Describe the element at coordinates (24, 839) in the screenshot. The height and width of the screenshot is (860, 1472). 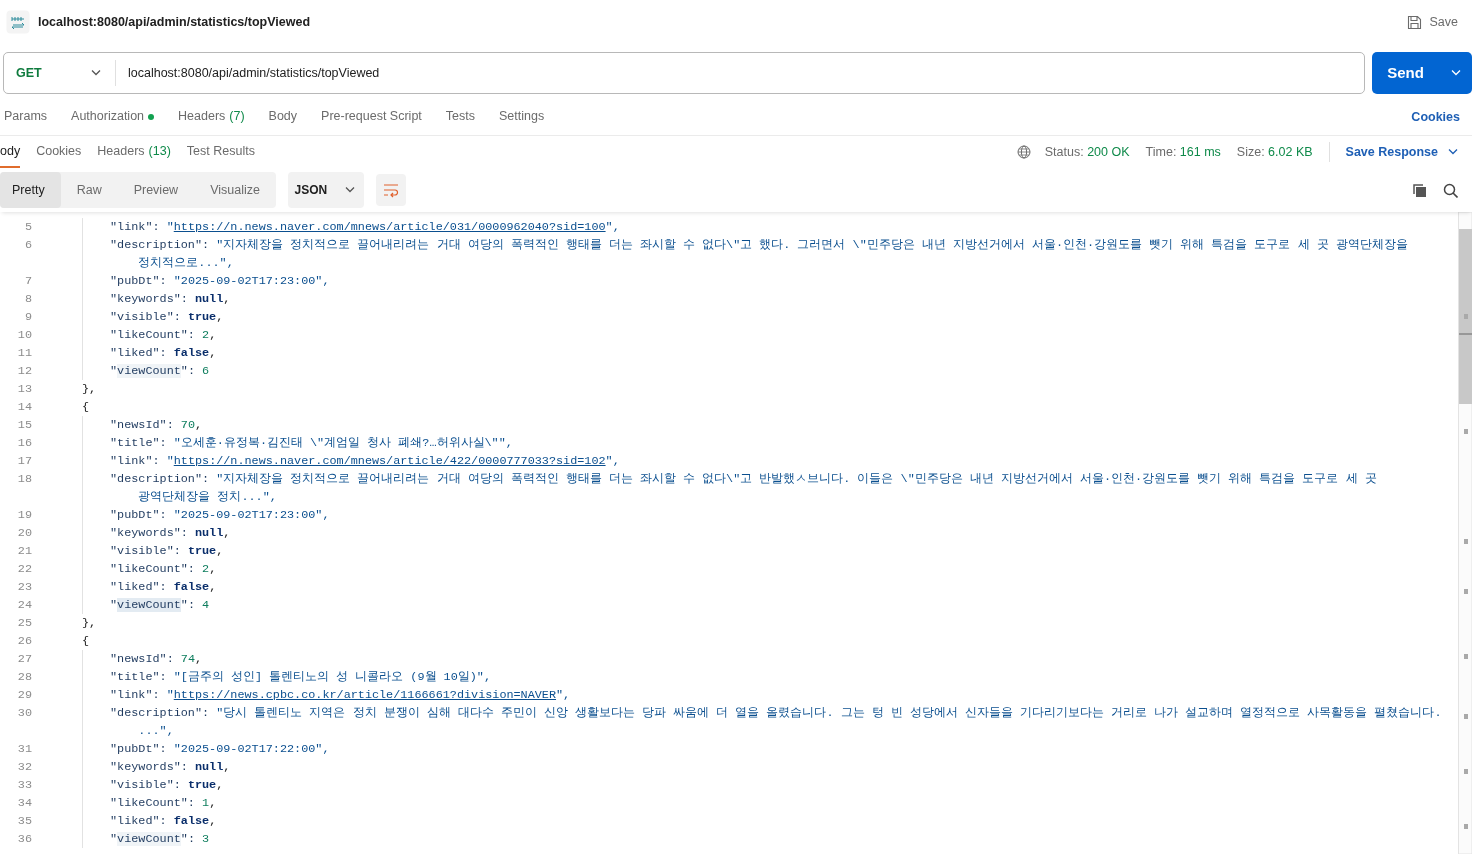
I see `line-number: 36` at that location.